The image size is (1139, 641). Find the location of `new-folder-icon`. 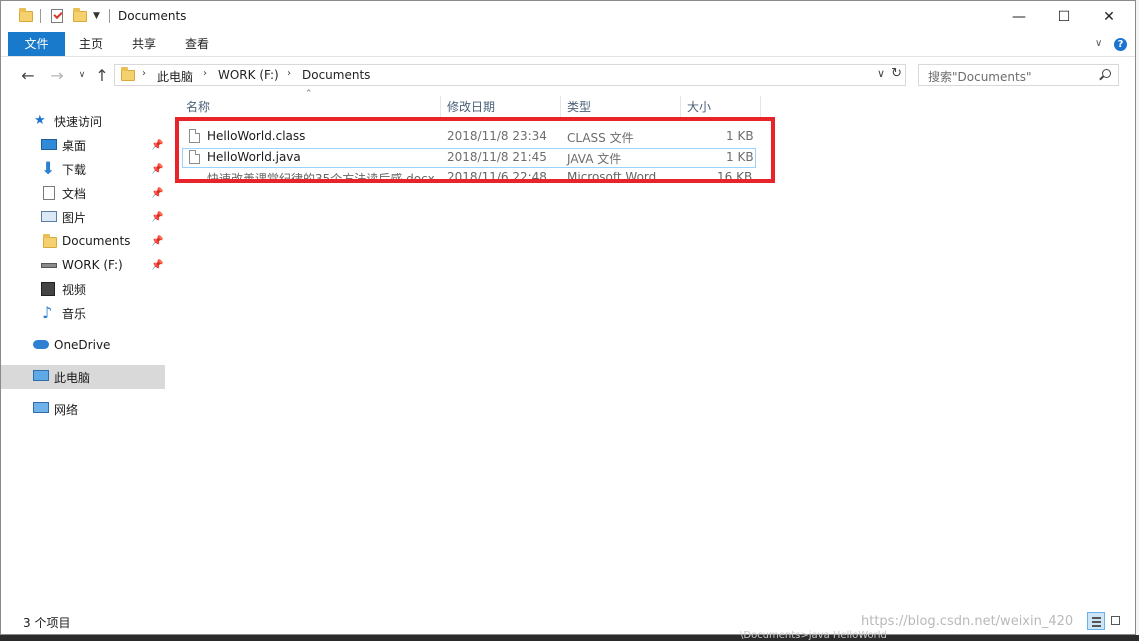

new-folder-icon is located at coordinates (80, 14).